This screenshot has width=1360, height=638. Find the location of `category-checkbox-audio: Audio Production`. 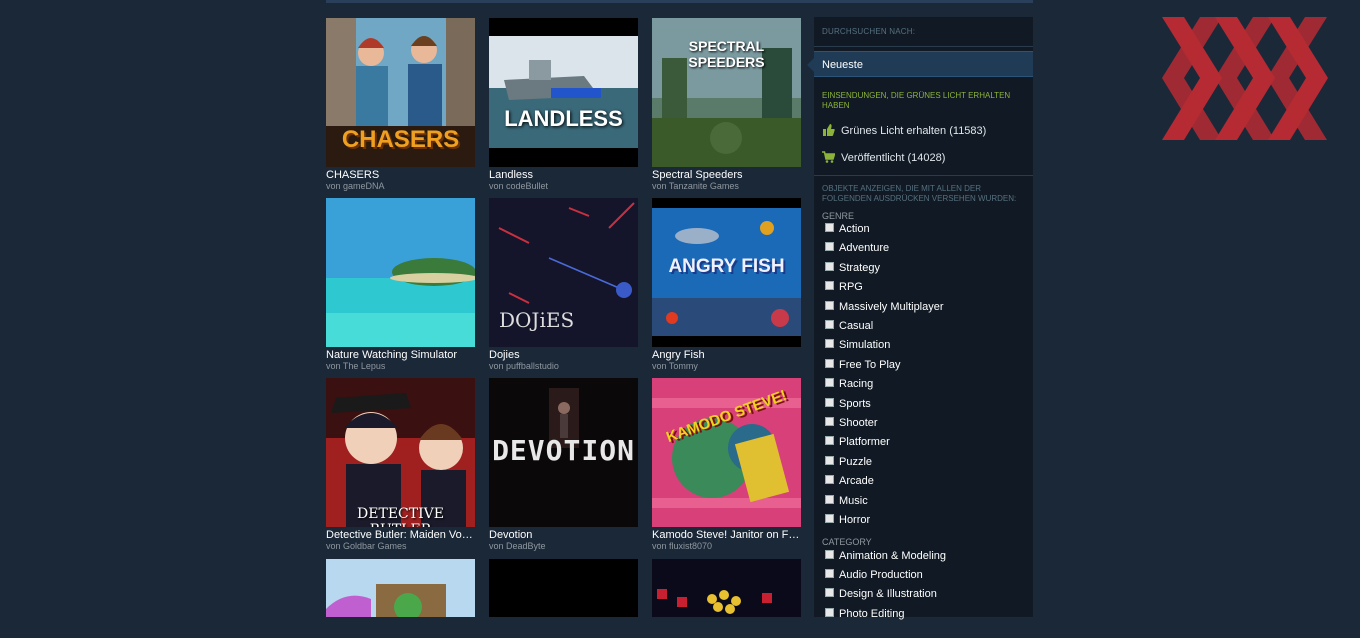

category-checkbox-audio: Audio Production is located at coordinates (874, 575).